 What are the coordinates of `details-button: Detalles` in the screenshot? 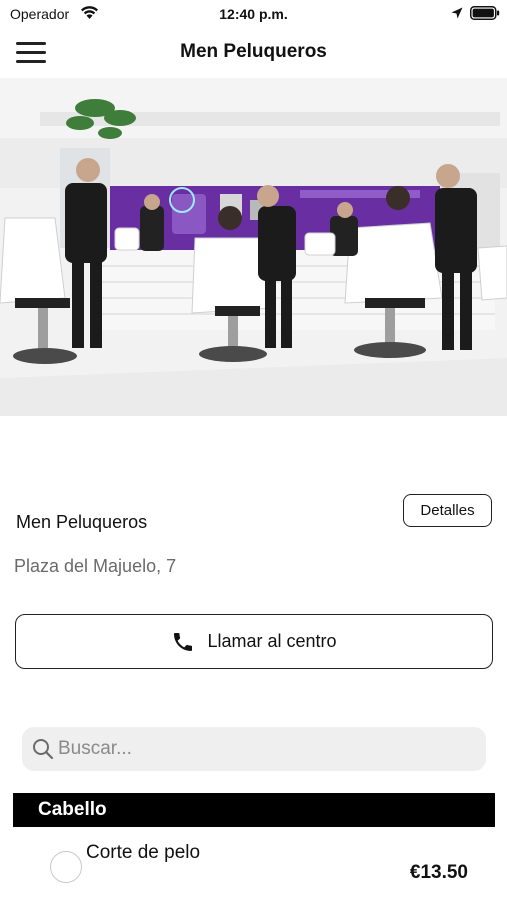 It's located at (447, 510).